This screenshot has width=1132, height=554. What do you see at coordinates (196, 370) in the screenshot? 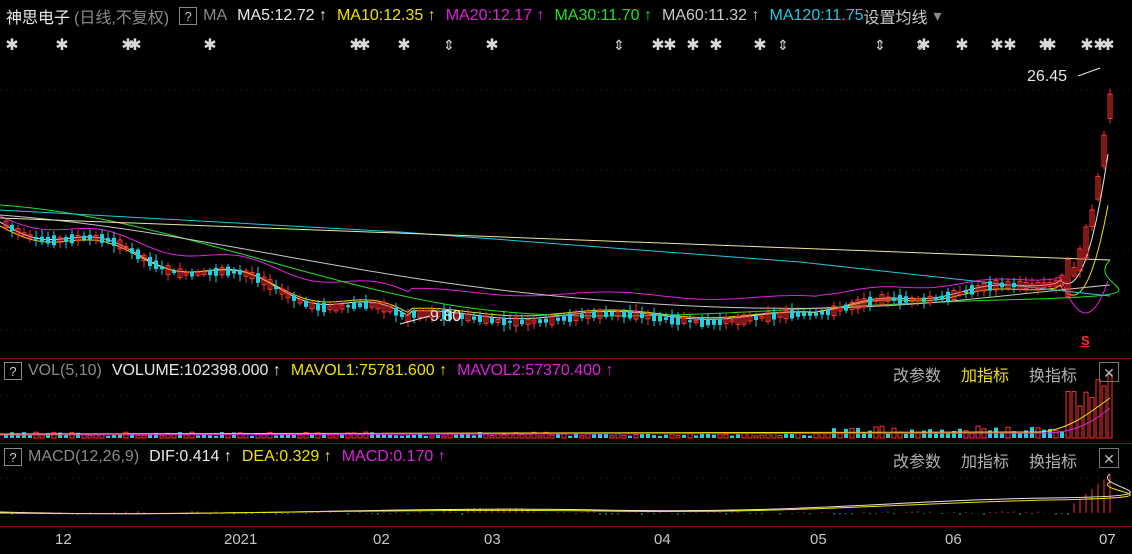
I see `volume-value: VOLUME:102398.000 ↑` at bounding box center [196, 370].